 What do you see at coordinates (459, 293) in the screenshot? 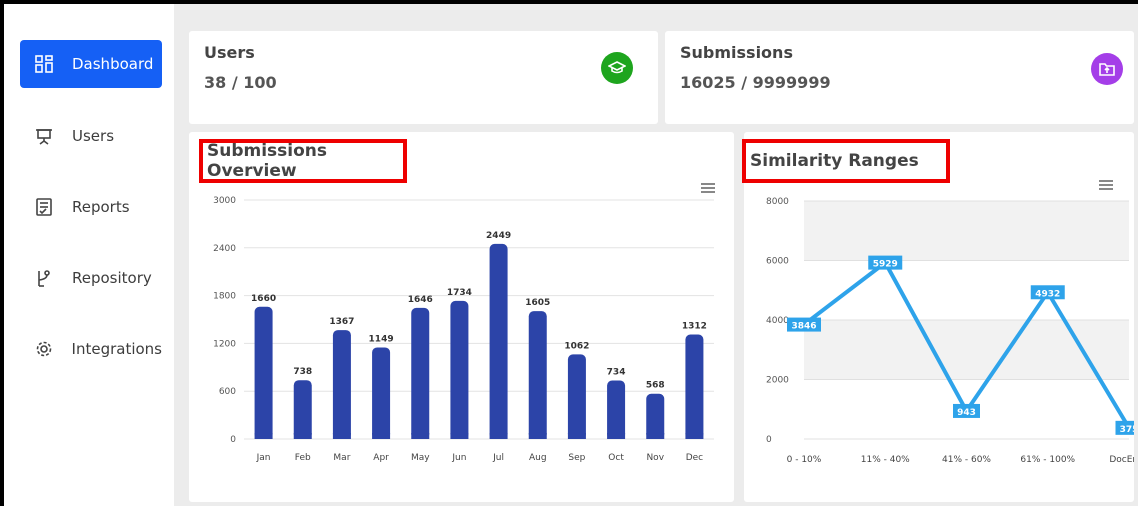
I see `data-label: 1734` at bounding box center [459, 293].